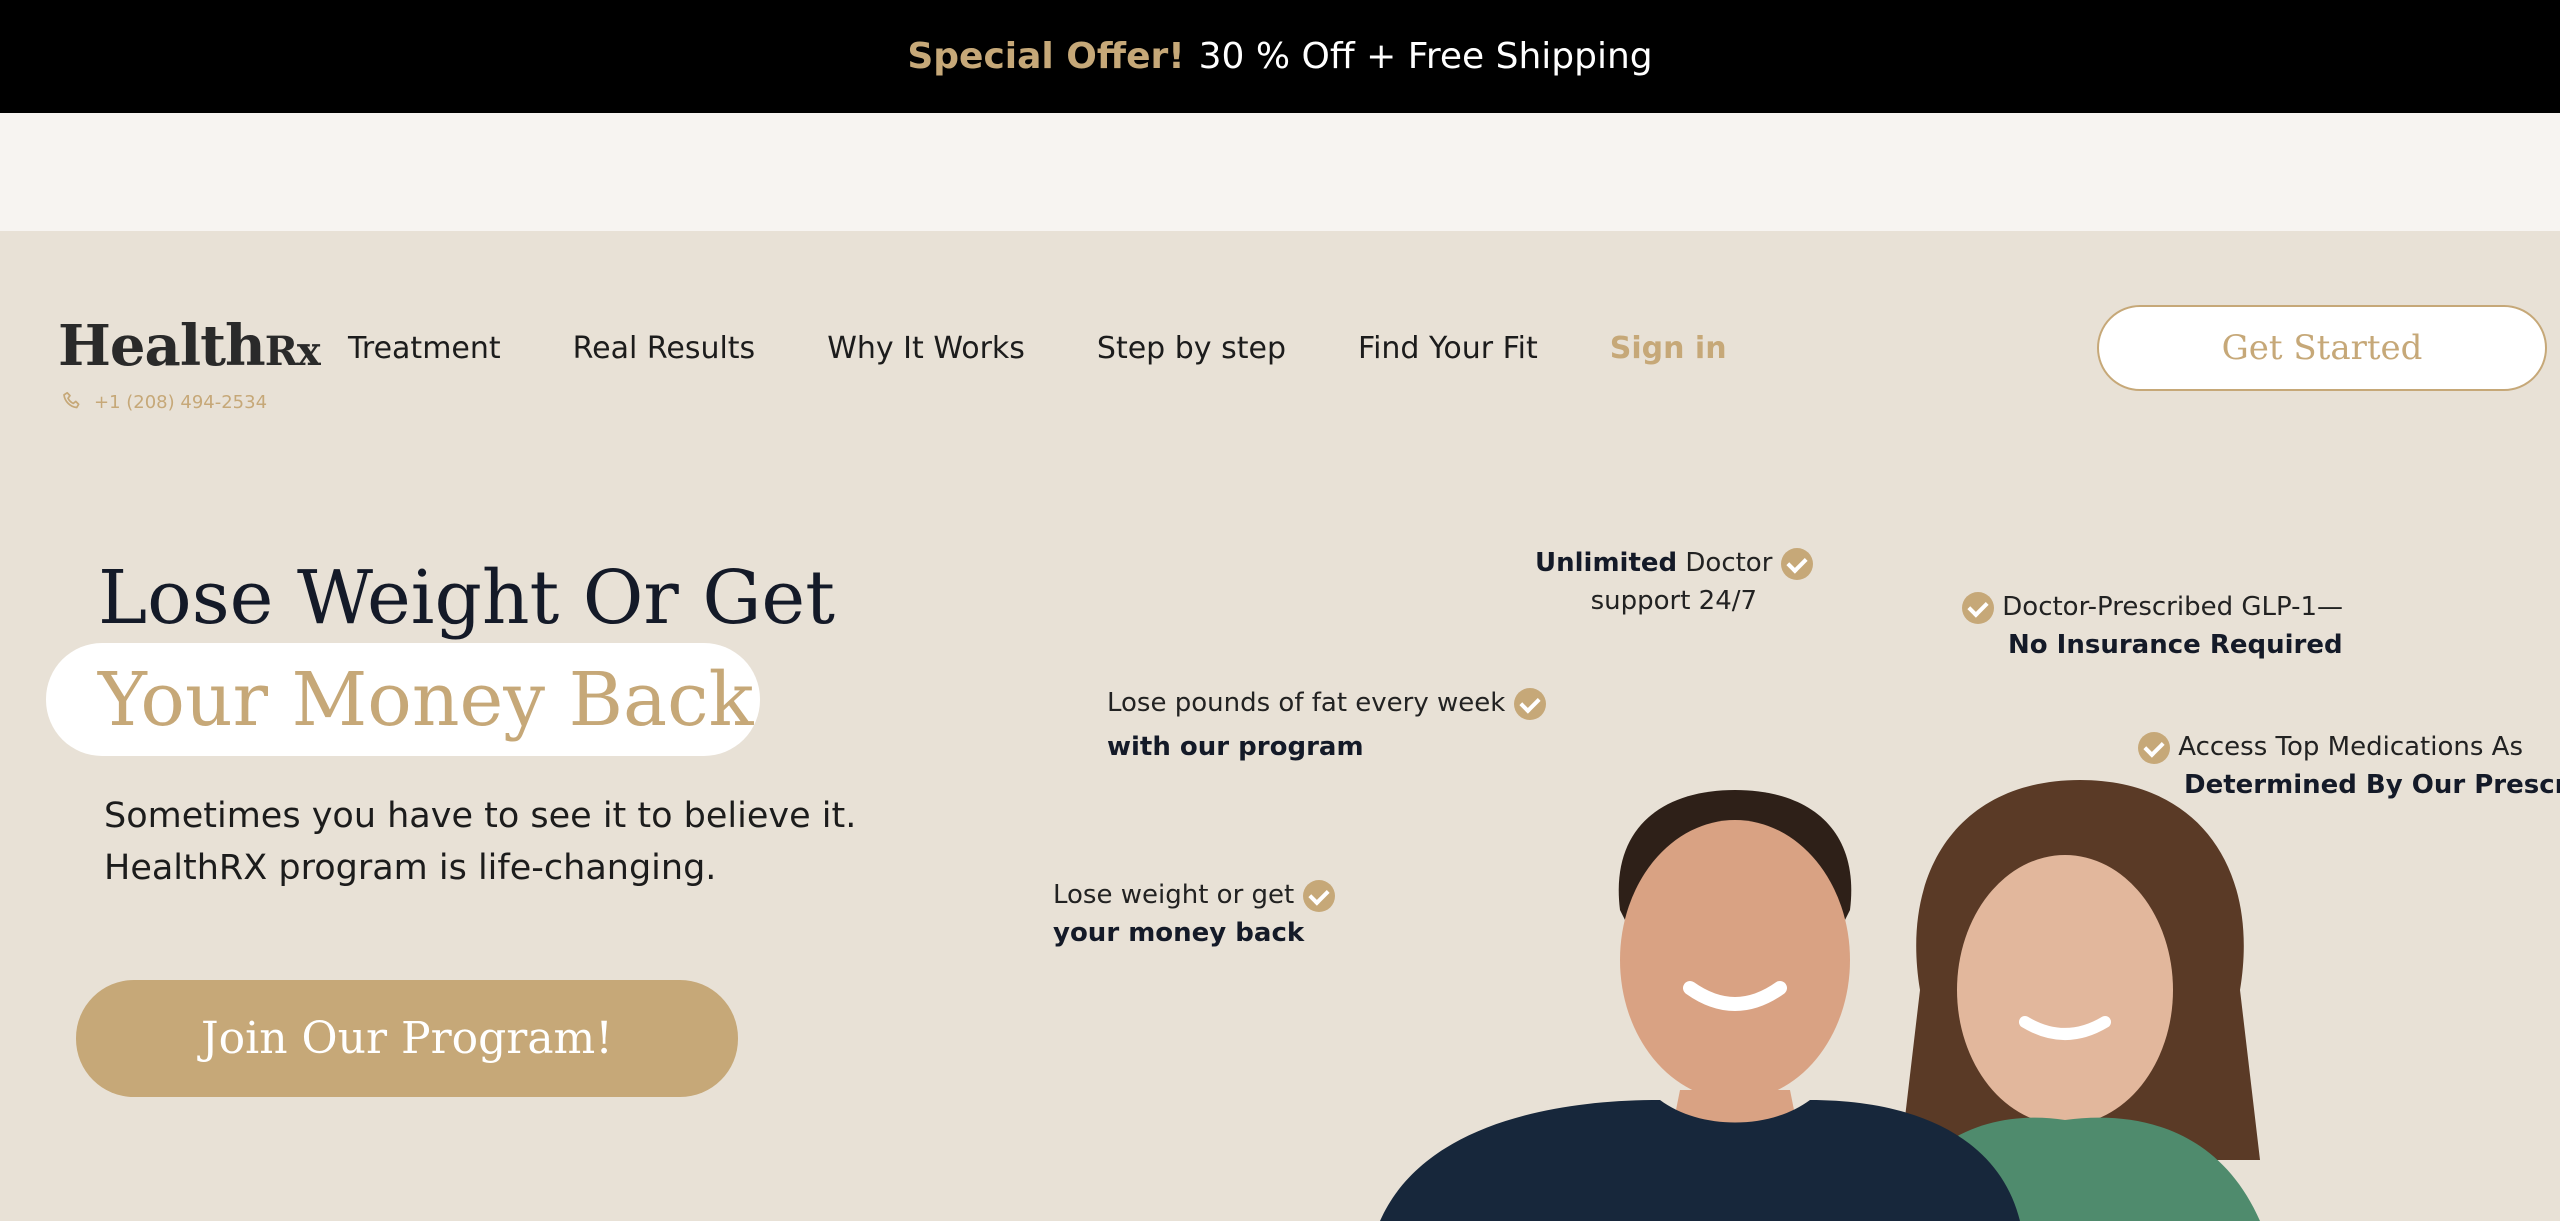 The image size is (2560, 1221). Describe the element at coordinates (1448, 348) in the screenshot. I see `nav-find-your-fit: Find Your Fit` at that location.